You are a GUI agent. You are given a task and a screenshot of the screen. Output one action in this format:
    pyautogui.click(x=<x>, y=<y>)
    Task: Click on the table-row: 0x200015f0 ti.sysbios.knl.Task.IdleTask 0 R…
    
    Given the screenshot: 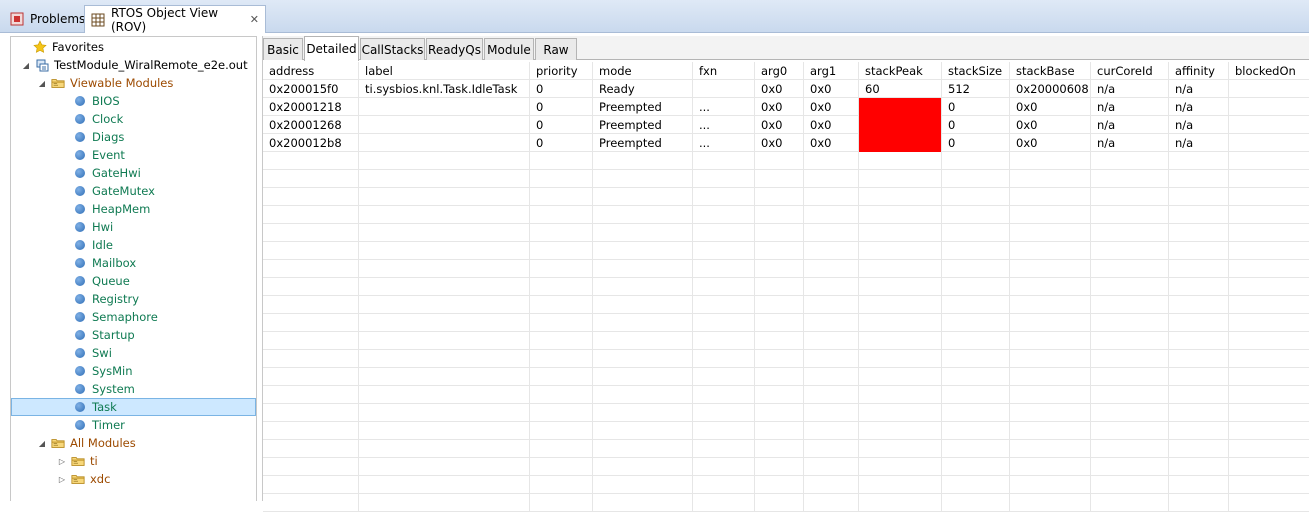 What is the action you would take?
    pyautogui.click(x=786, y=89)
    